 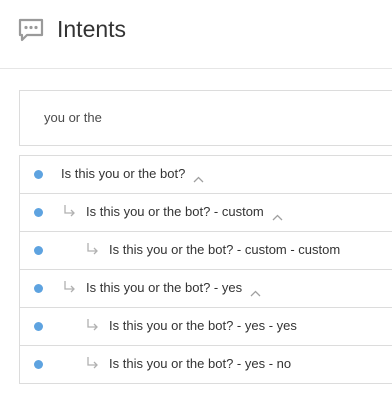 I want to click on intent-row: Is this you or the bot? - custom, so click(x=206, y=213).